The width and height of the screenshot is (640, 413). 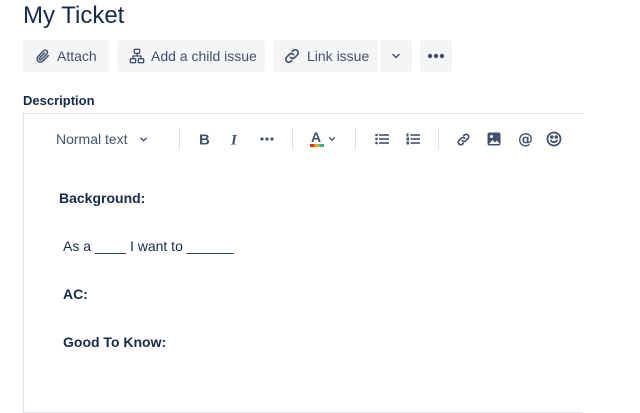 I want to click on paperclip-icon, so click(x=43, y=56).